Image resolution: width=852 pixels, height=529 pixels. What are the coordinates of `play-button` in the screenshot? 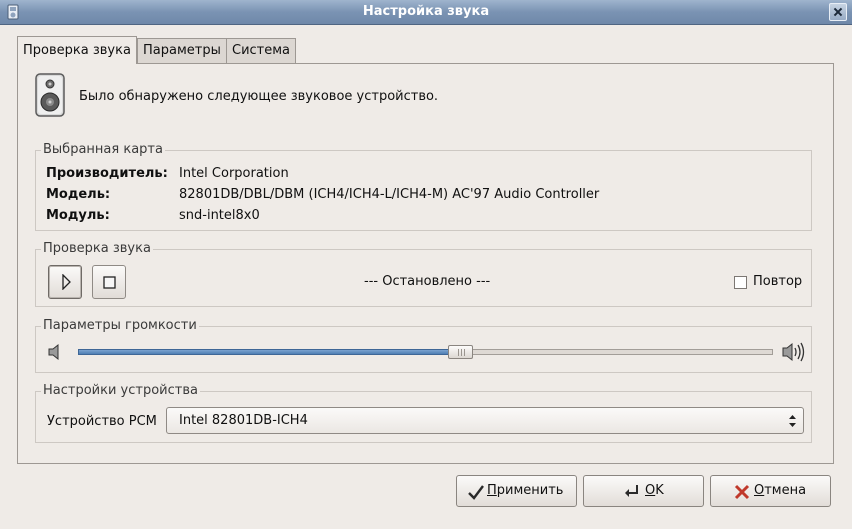 It's located at (65, 282).